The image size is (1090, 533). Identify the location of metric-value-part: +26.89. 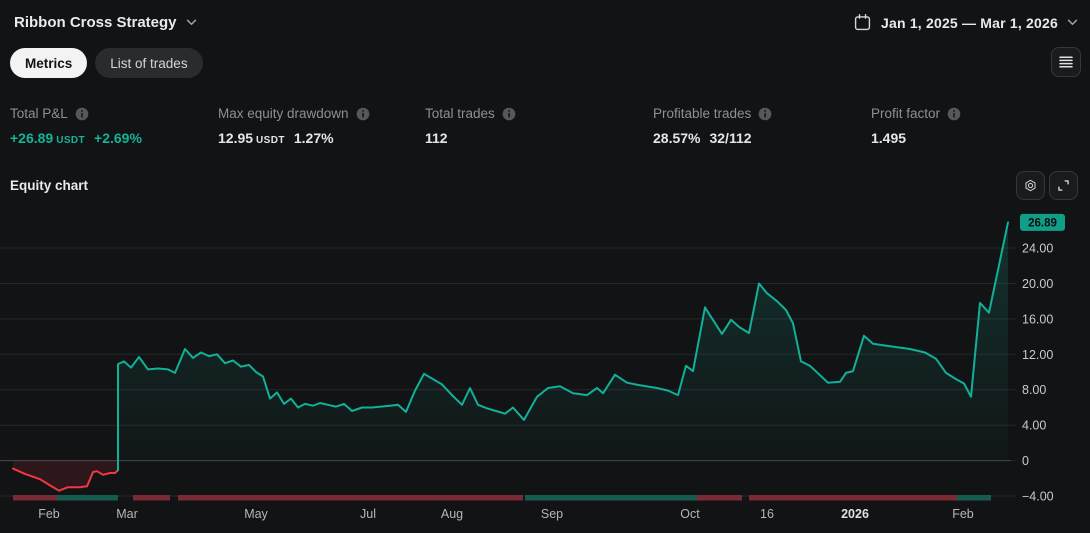
(32, 138).